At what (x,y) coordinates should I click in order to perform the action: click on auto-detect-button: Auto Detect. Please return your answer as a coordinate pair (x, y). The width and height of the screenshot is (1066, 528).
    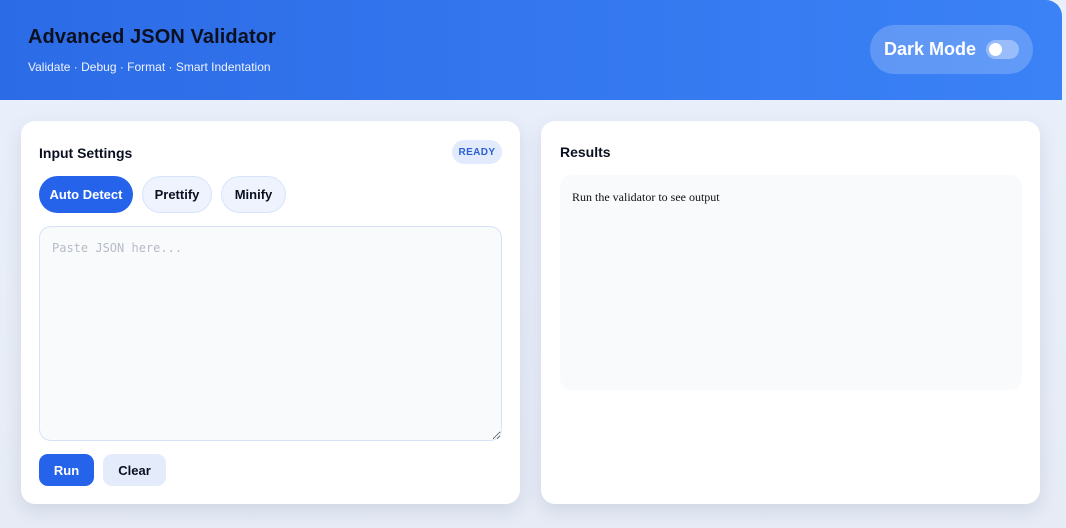
    Looking at the image, I should click on (86, 194).